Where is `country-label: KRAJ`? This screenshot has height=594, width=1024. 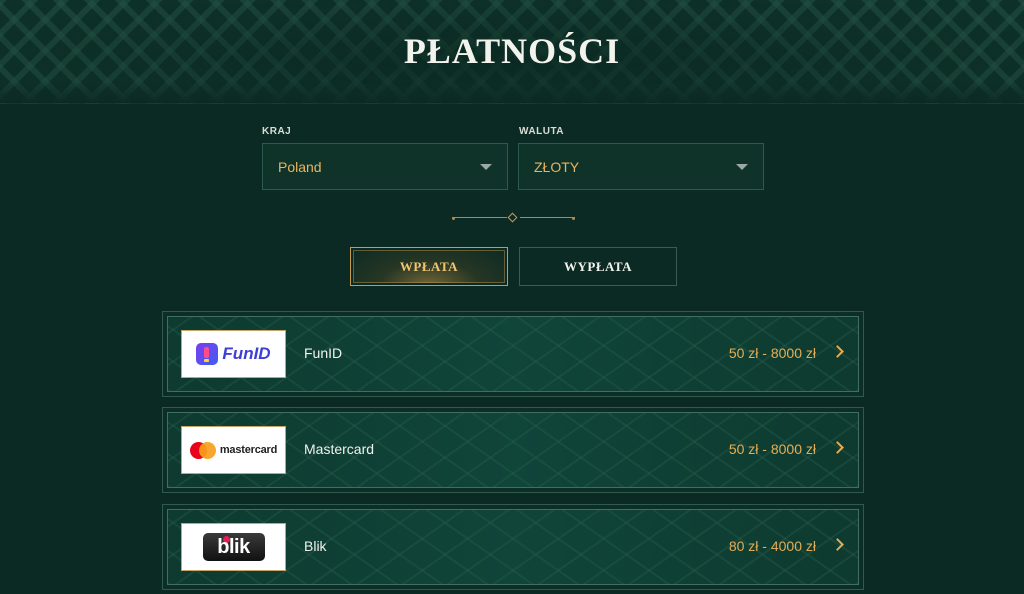
country-label: KRAJ is located at coordinates (277, 131).